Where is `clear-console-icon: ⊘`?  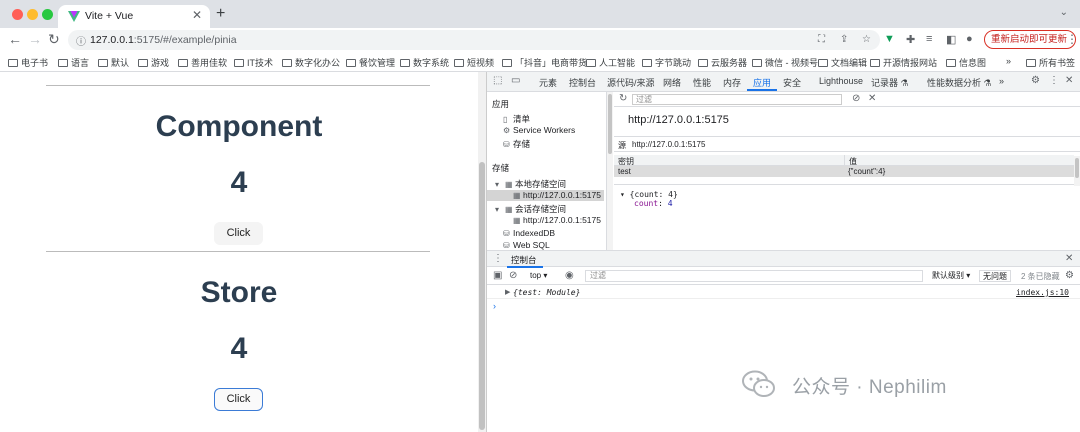 clear-console-icon: ⊘ is located at coordinates (513, 275).